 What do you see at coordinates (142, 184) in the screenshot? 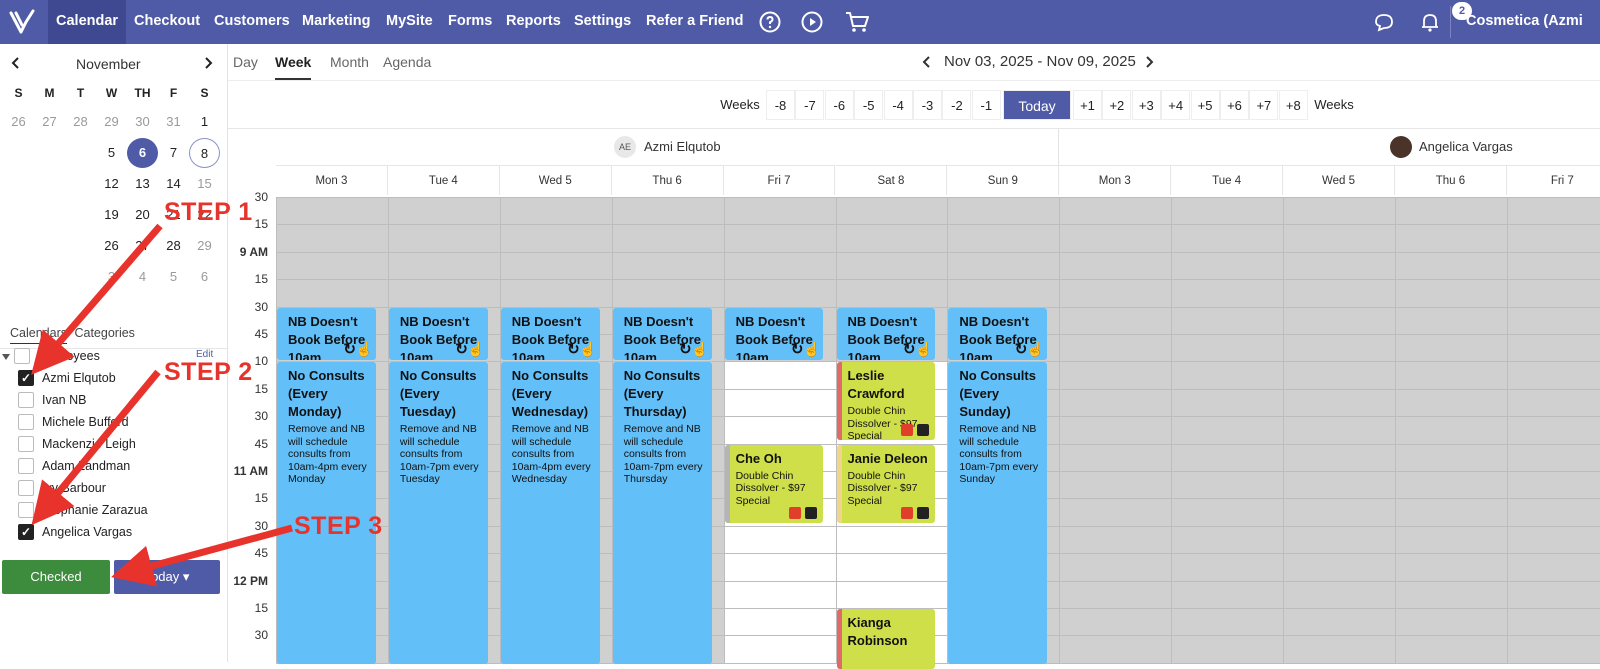
I see `mini-day: 13` at bounding box center [142, 184].